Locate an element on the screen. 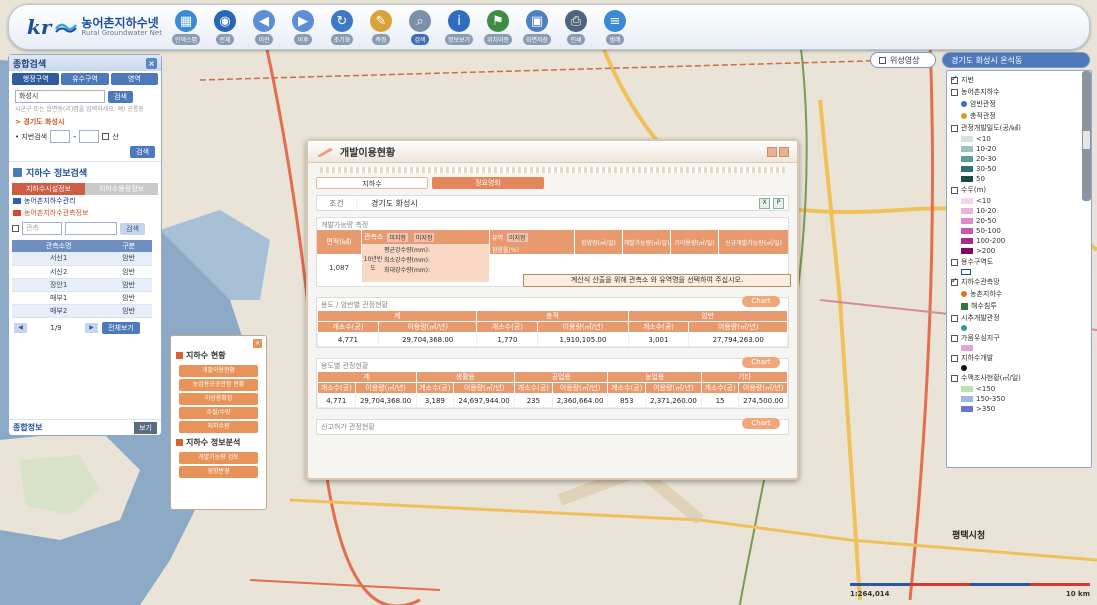 The width and height of the screenshot is (1097, 605). popup-menu-button: 수질/수량 is located at coordinates (218, 413).